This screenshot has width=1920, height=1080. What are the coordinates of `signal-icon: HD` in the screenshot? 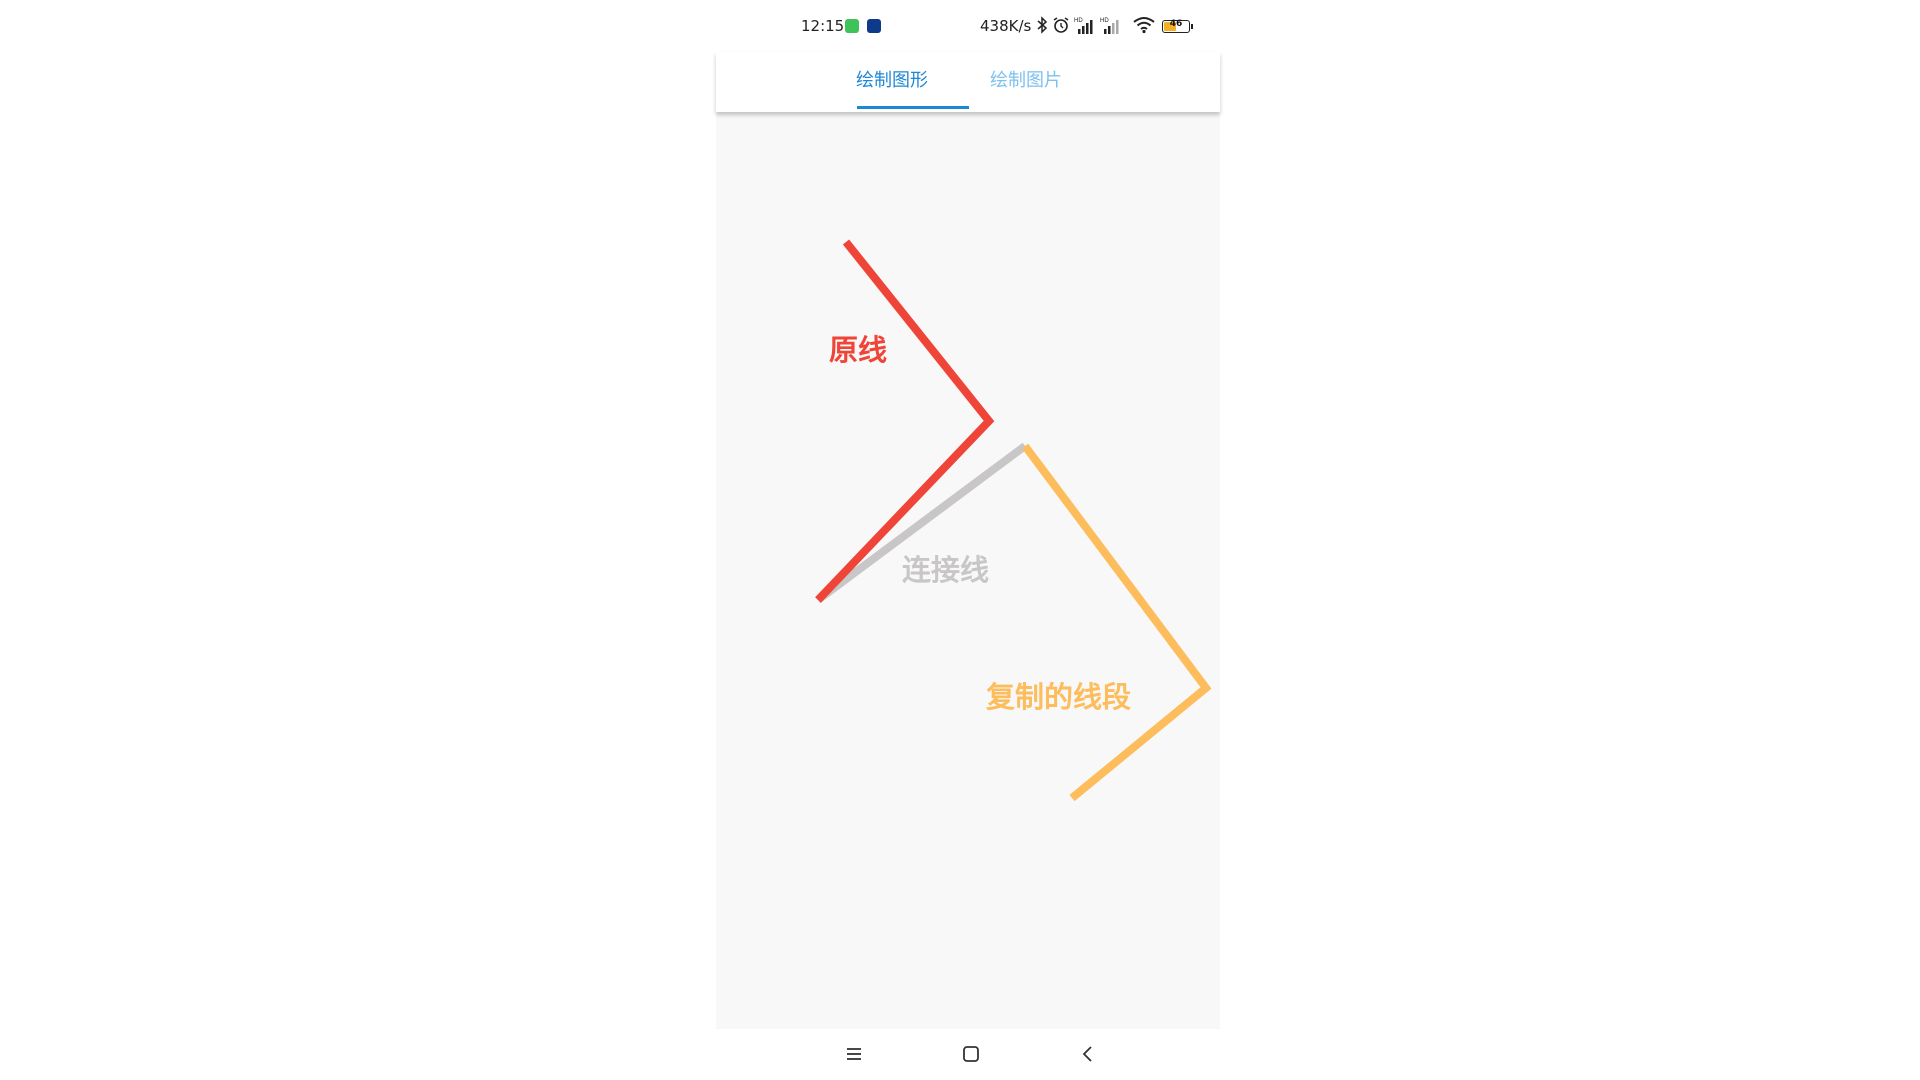 It's located at (1083, 26).